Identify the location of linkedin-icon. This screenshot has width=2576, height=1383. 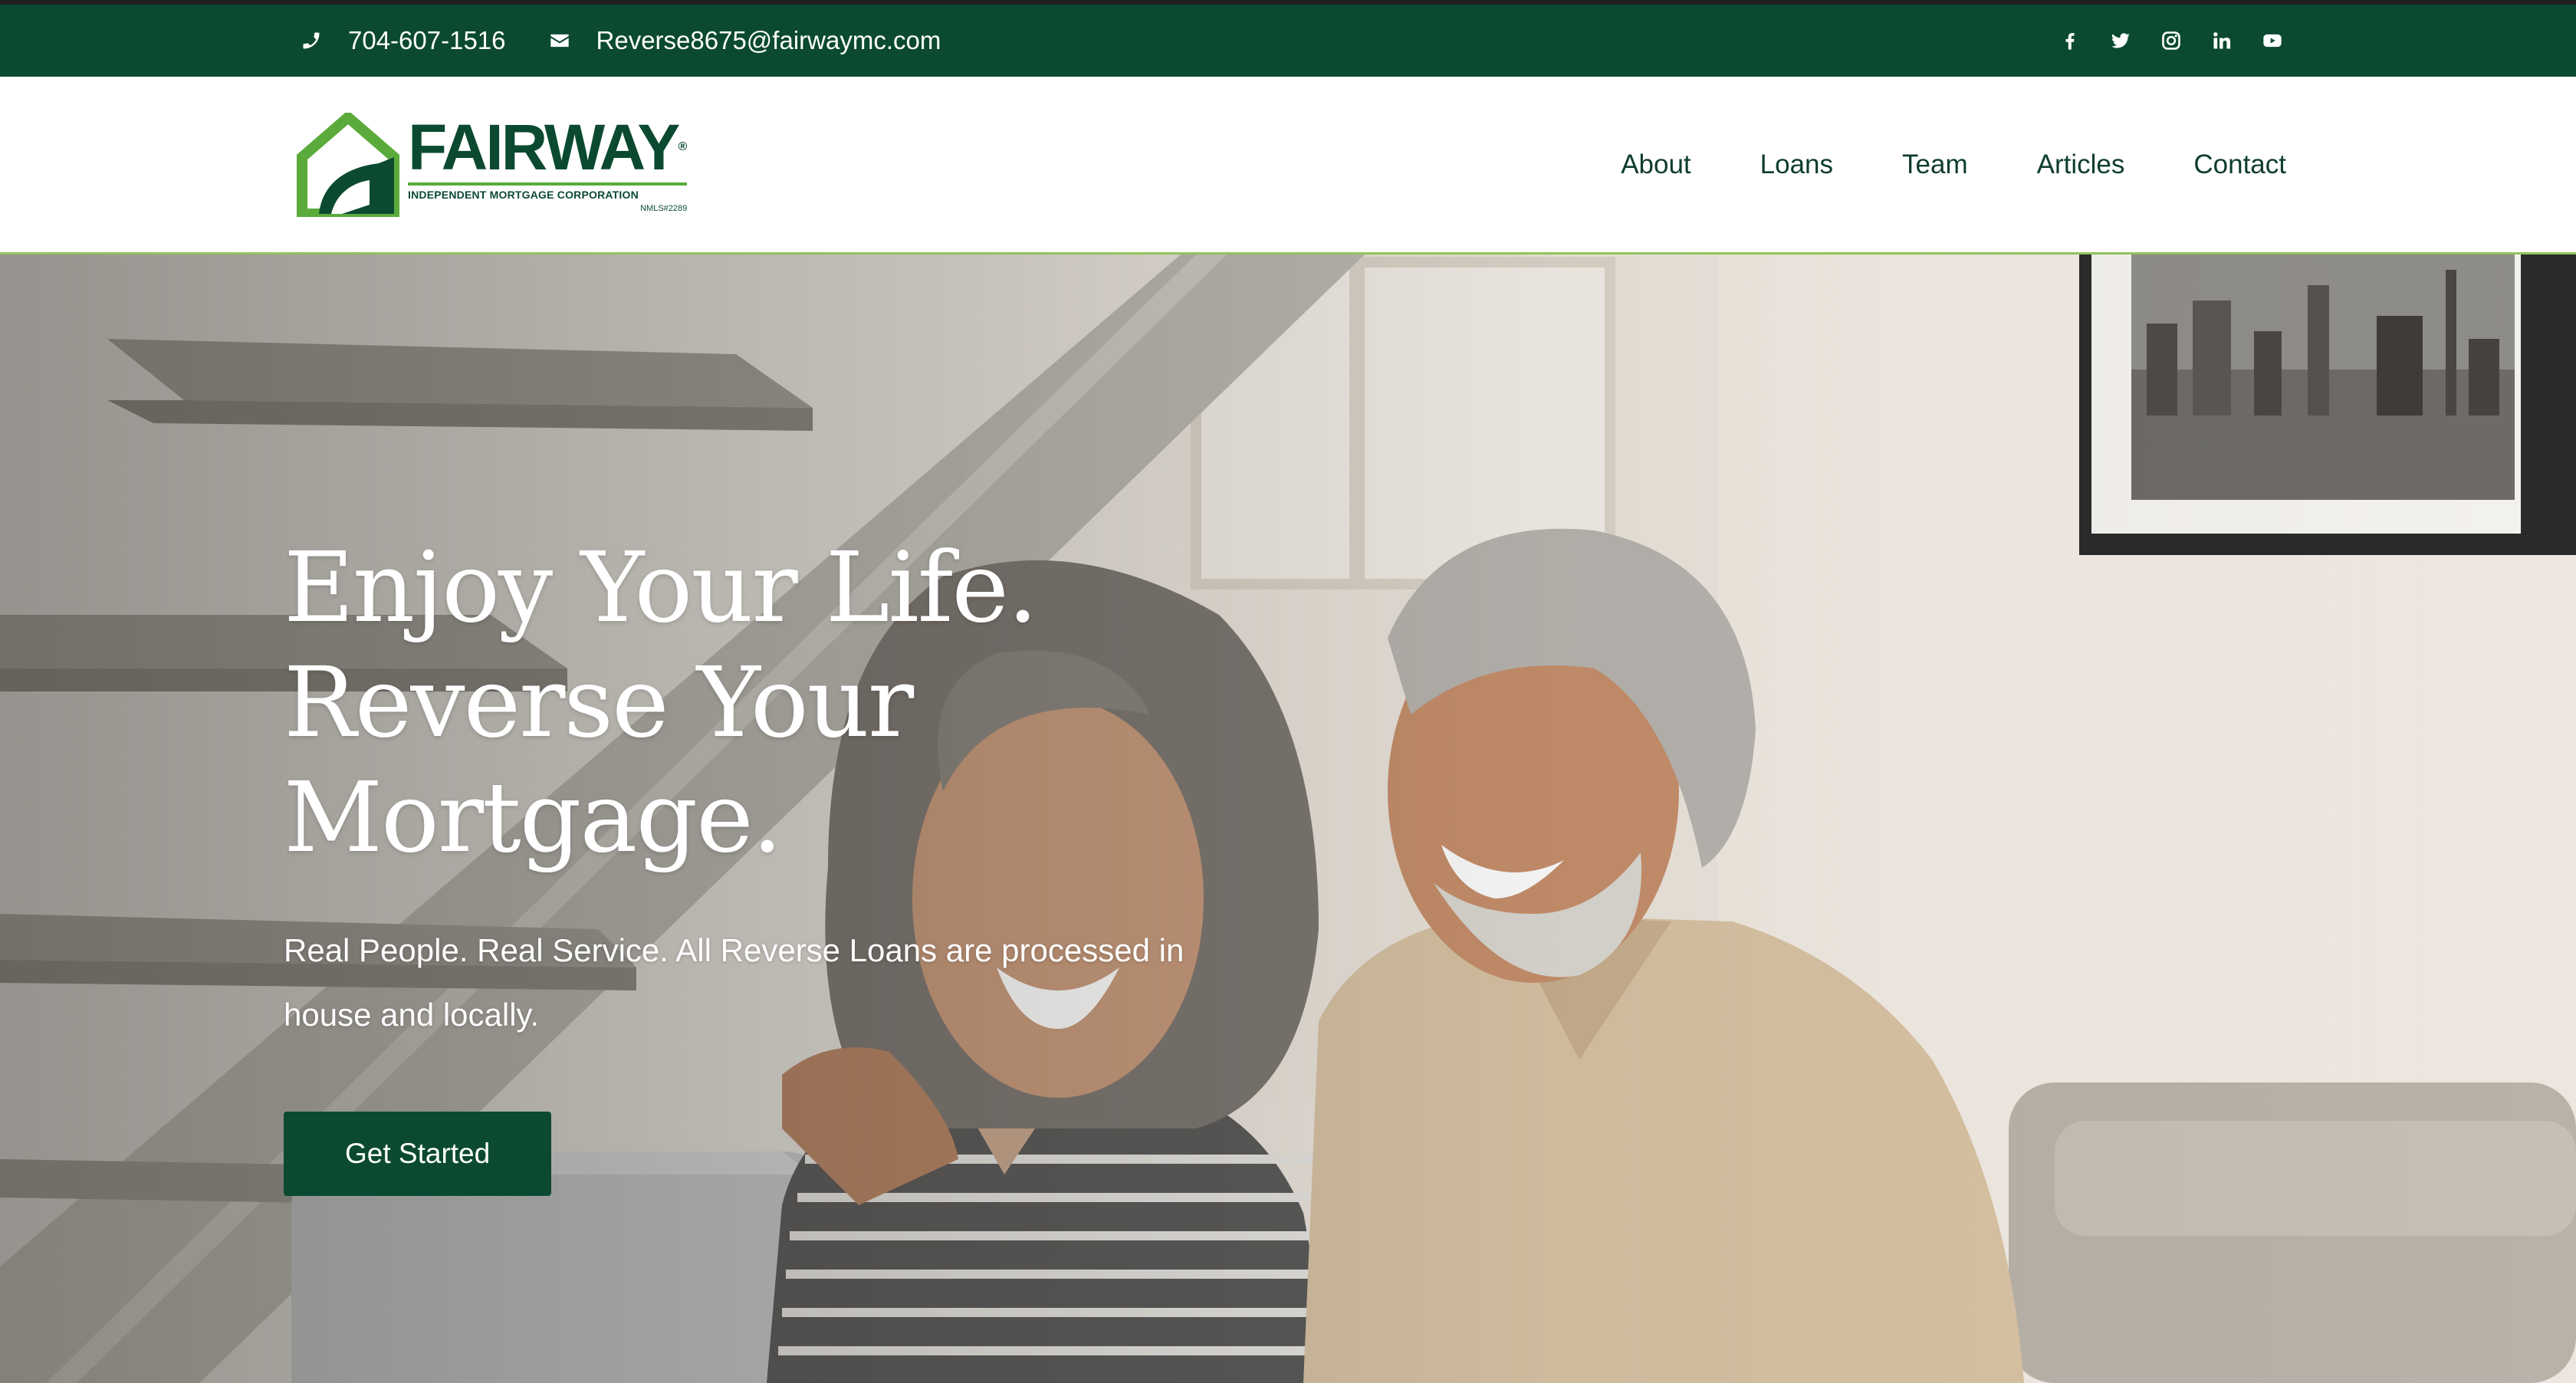
(2222, 40).